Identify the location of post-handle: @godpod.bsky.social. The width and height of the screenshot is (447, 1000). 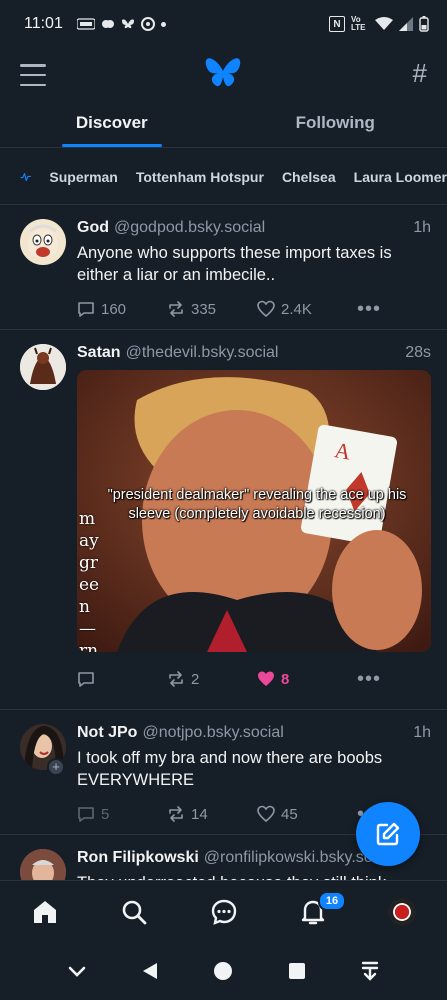
(189, 228).